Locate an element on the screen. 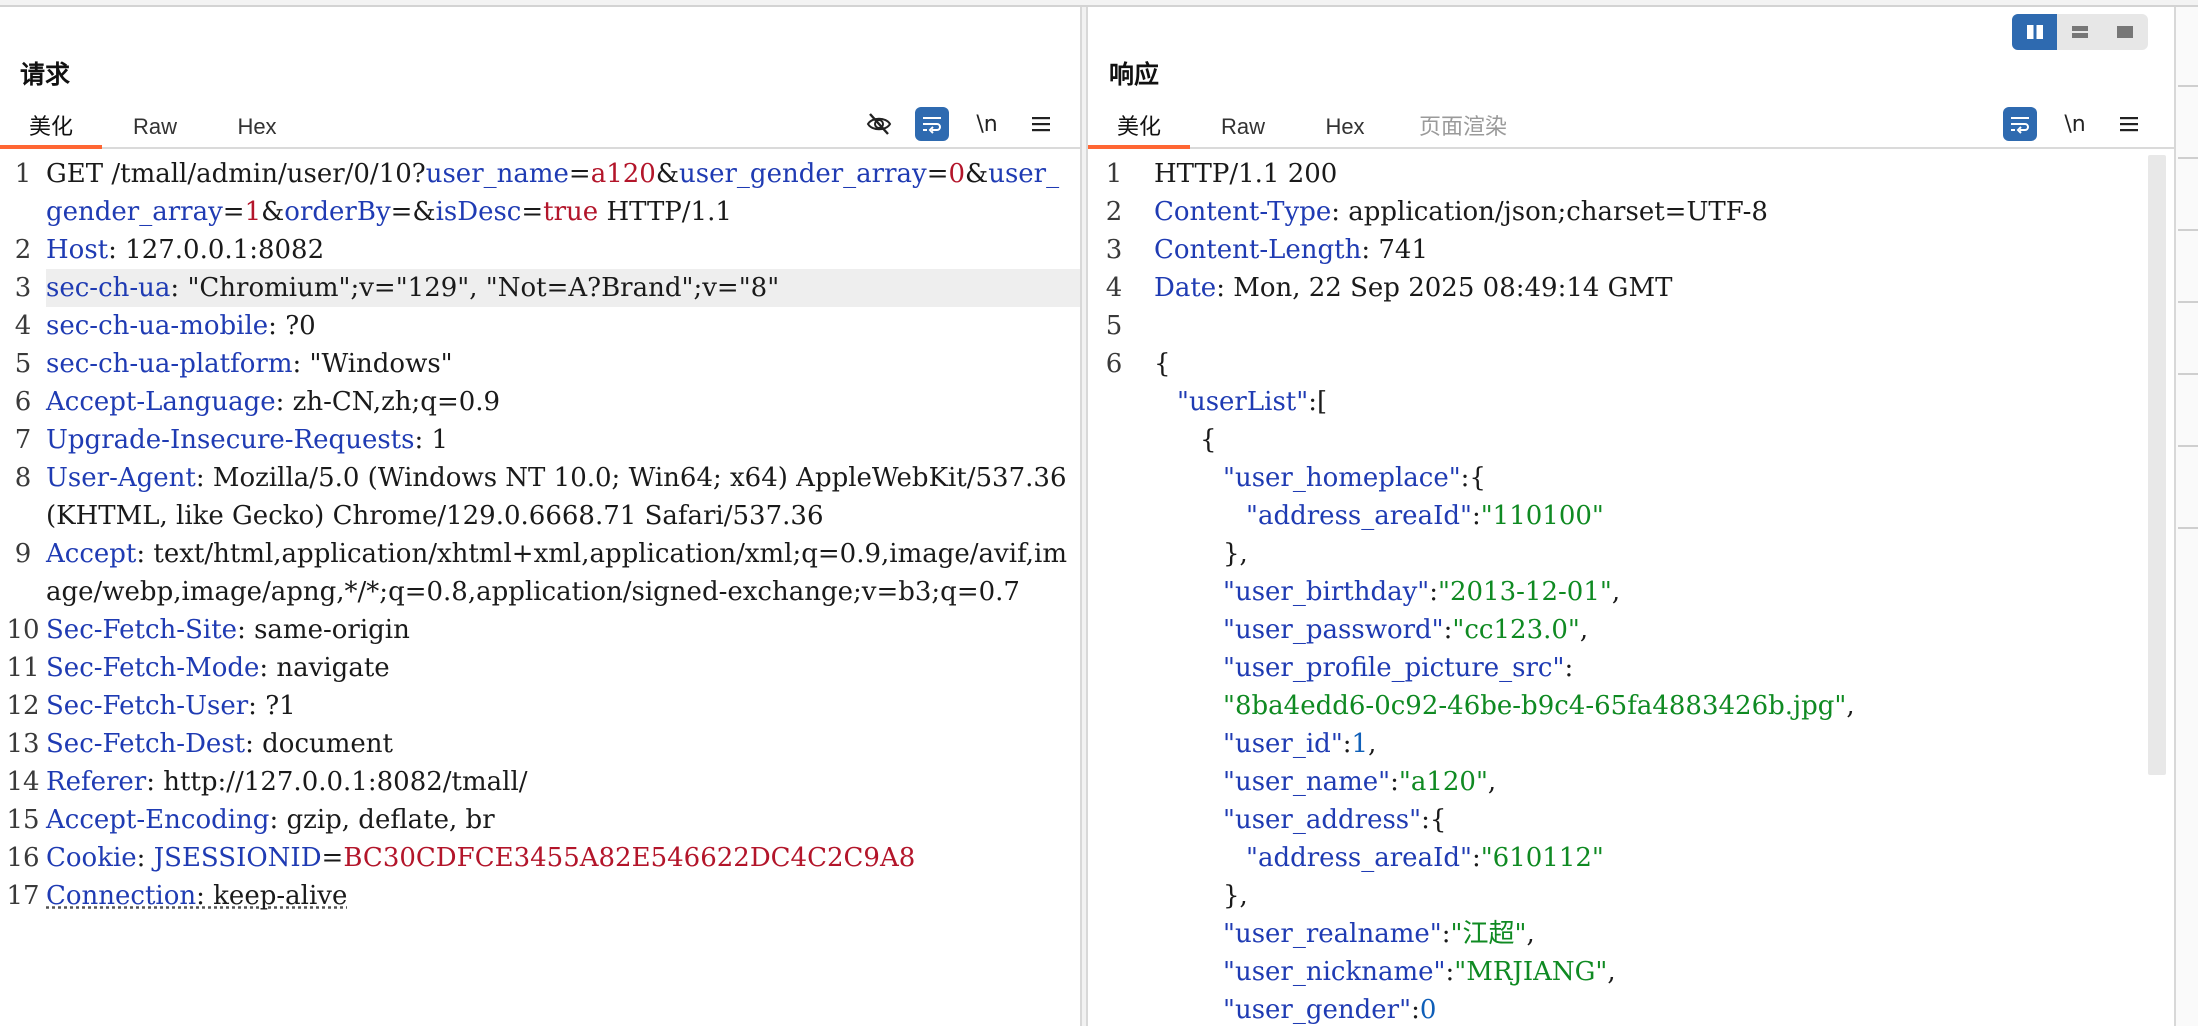 This screenshot has width=2198, height=1026. token-key: "user_profile_picture_src" is located at coordinates (1394, 668).